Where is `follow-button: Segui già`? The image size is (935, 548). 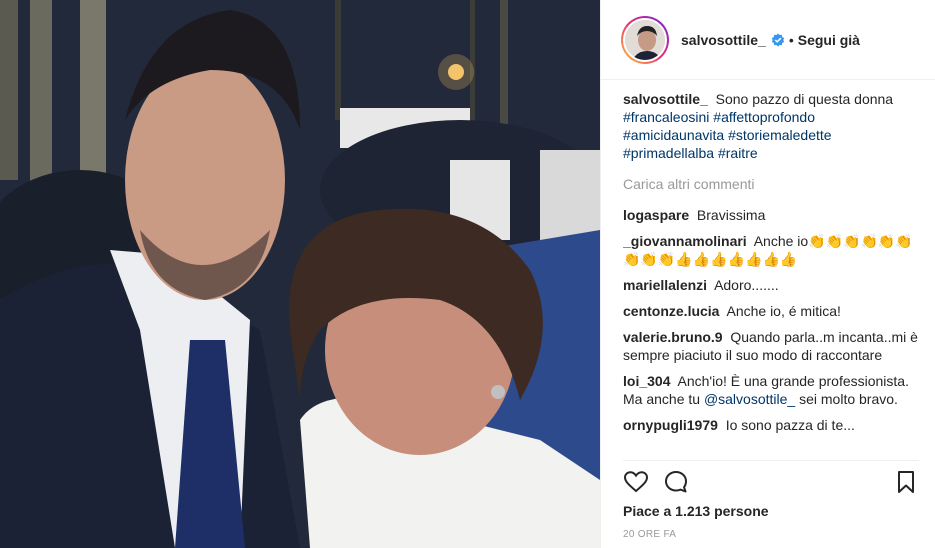
follow-button: Segui già is located at coordinates (829, 40).